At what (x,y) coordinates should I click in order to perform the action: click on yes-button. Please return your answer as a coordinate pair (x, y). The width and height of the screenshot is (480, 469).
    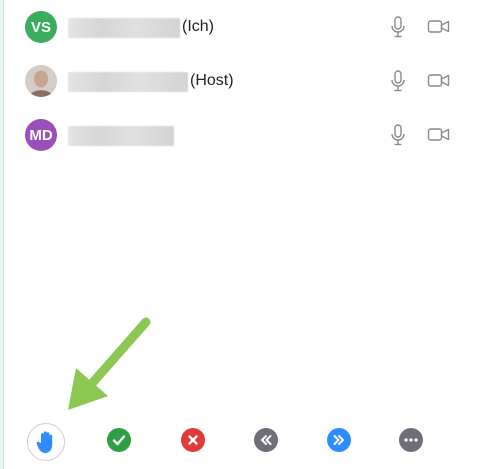
    Looking at the image, I should click on (119, 440).